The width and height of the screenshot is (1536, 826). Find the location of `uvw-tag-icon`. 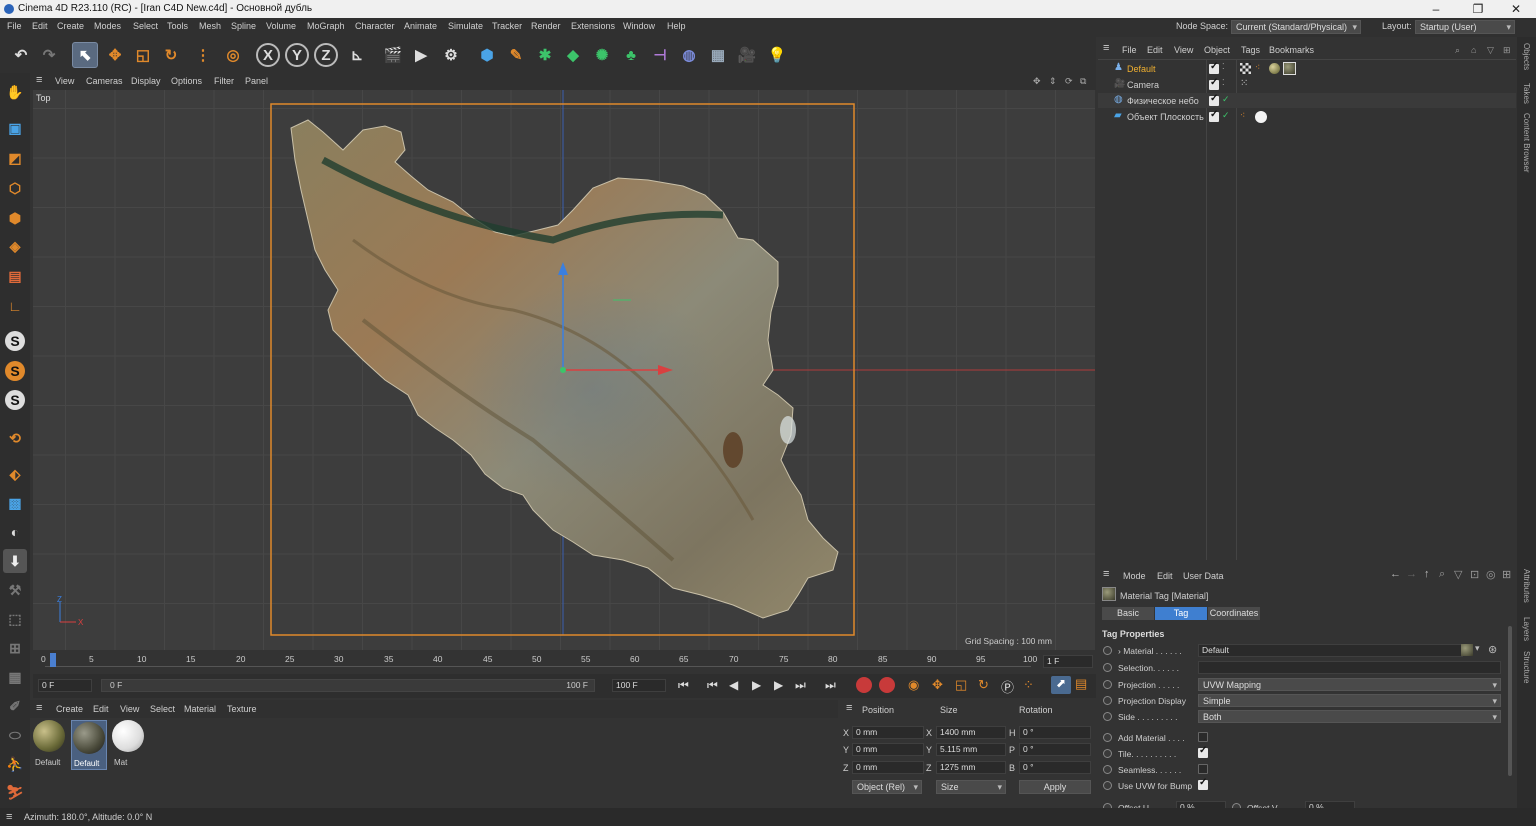

uvw-tag-icon is located at coordinates (1245, 68).